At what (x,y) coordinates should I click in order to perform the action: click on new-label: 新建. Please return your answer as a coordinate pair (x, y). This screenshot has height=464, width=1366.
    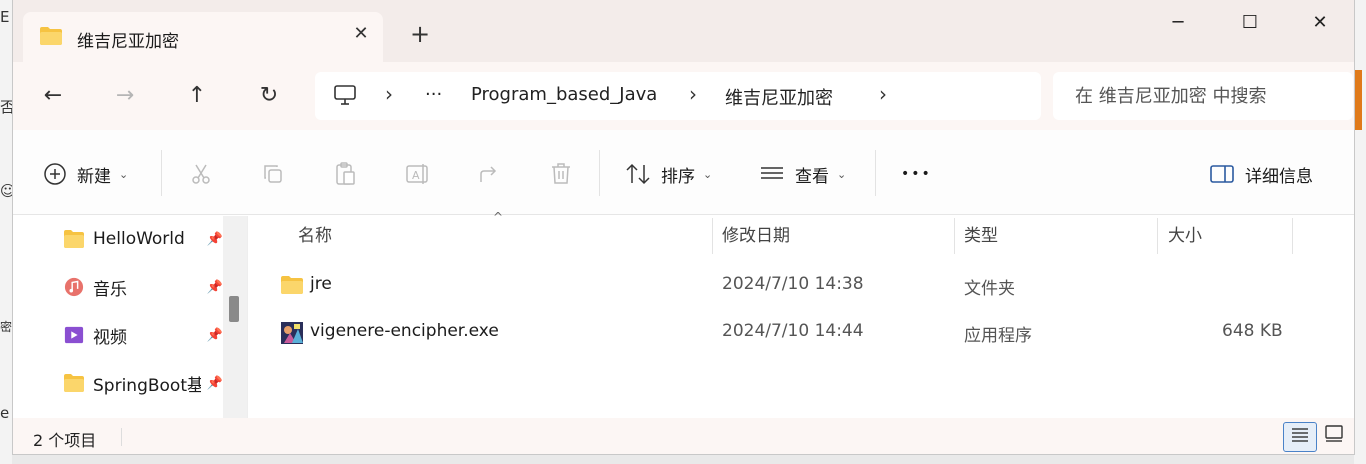
    Looking at the image, I should click on (94, 176).